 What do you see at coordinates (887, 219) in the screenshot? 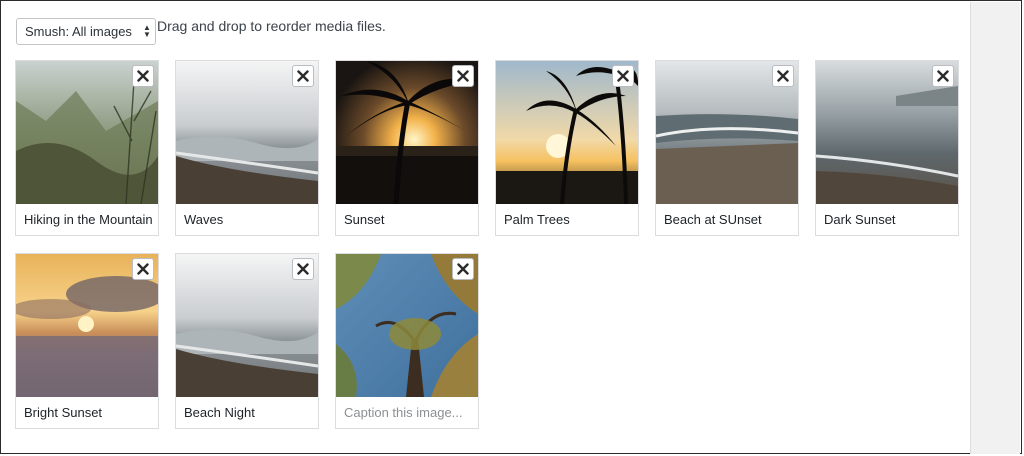
I see `gallery-item-caption: Dark Sunset` at bounding box center [887, 219].